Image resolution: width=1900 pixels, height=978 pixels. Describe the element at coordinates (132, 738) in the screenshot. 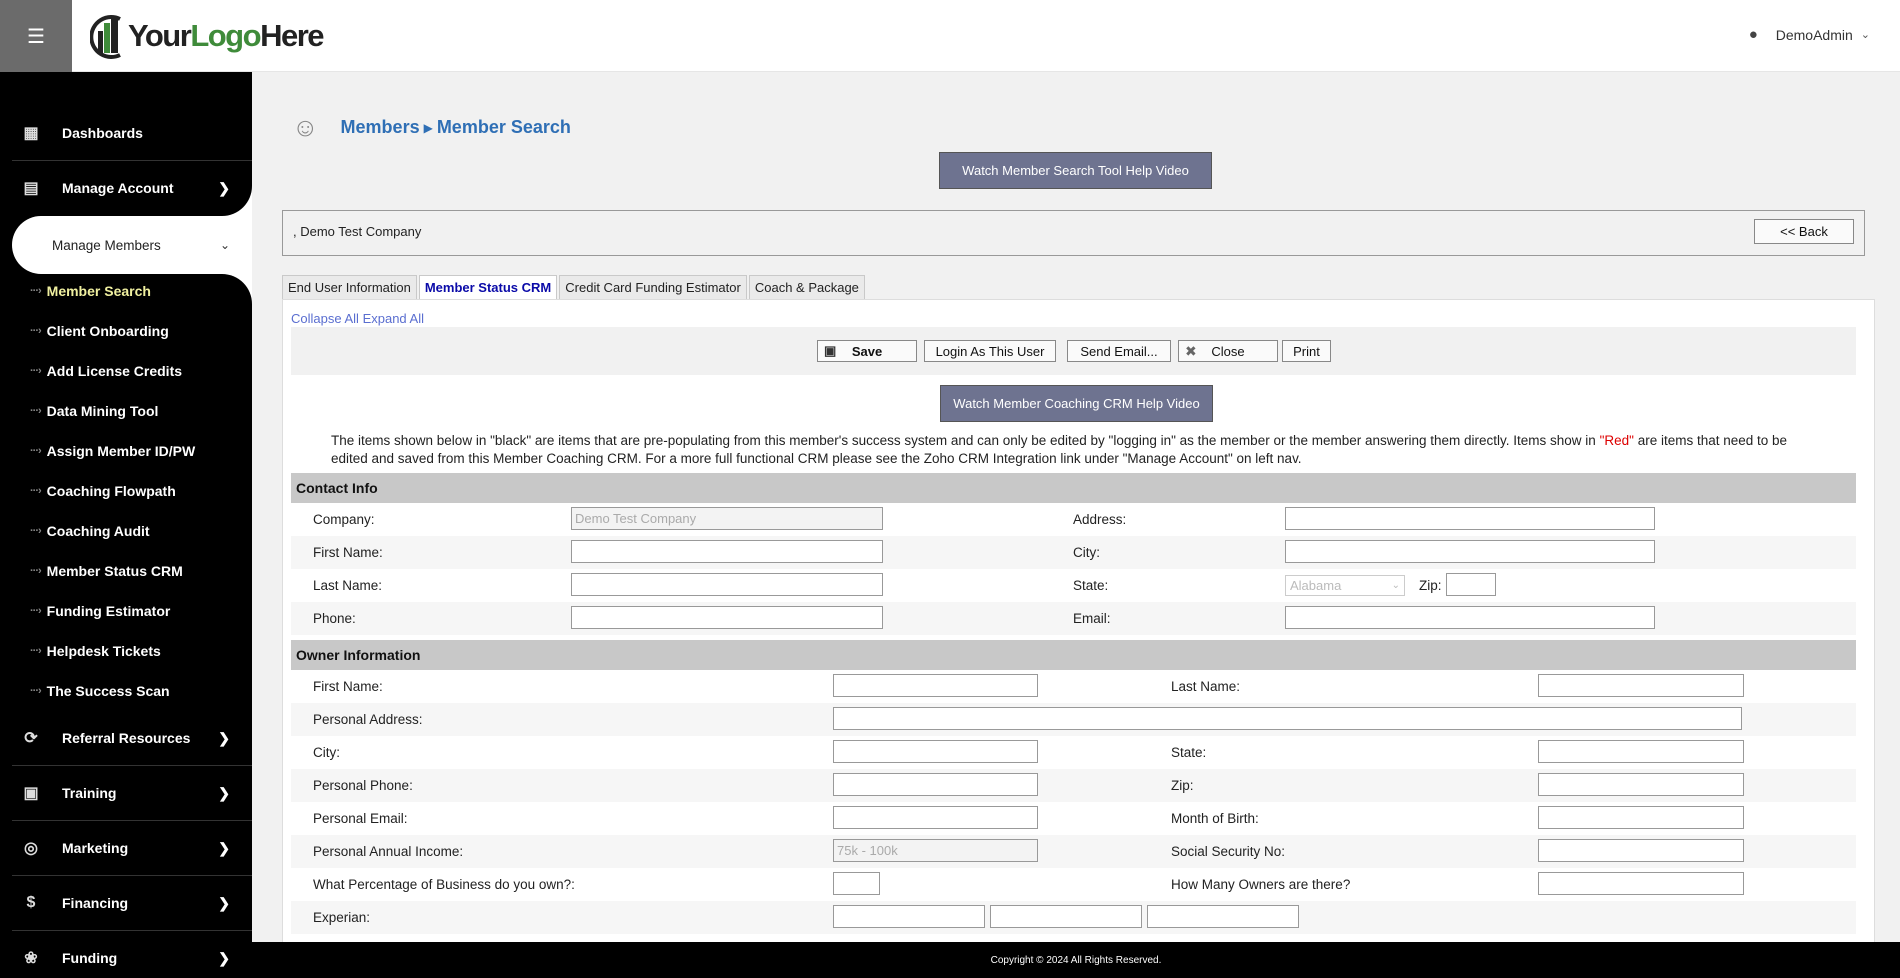

I see `sidebar-item-referral-resources: ⟳ Referral Resources ❯` at that location.